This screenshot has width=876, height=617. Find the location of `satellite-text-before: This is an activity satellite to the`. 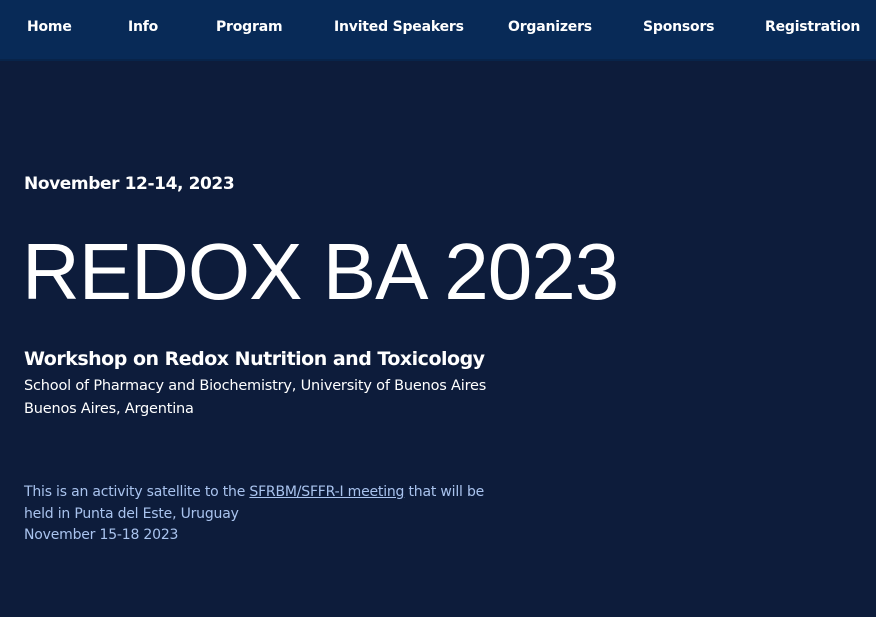

satellite-text-before: This is an activity satellite to the is located at coordinates (137, 492).